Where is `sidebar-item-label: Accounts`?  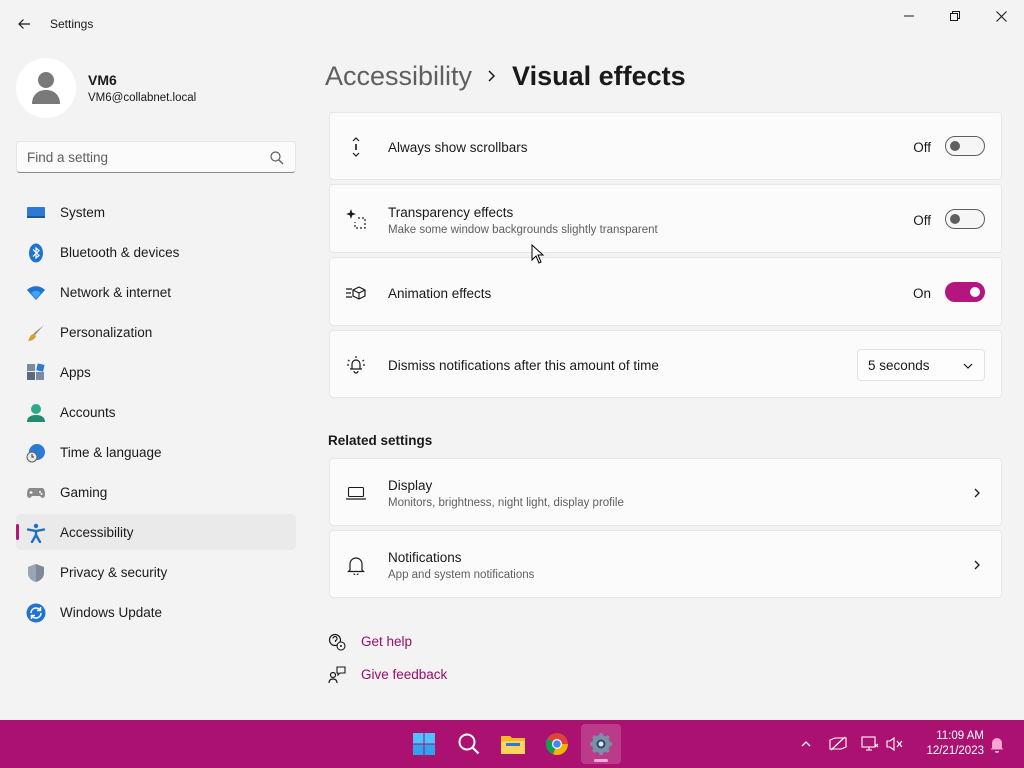 sidebar-item-label: Accounts is located at coordinates (88, 412).